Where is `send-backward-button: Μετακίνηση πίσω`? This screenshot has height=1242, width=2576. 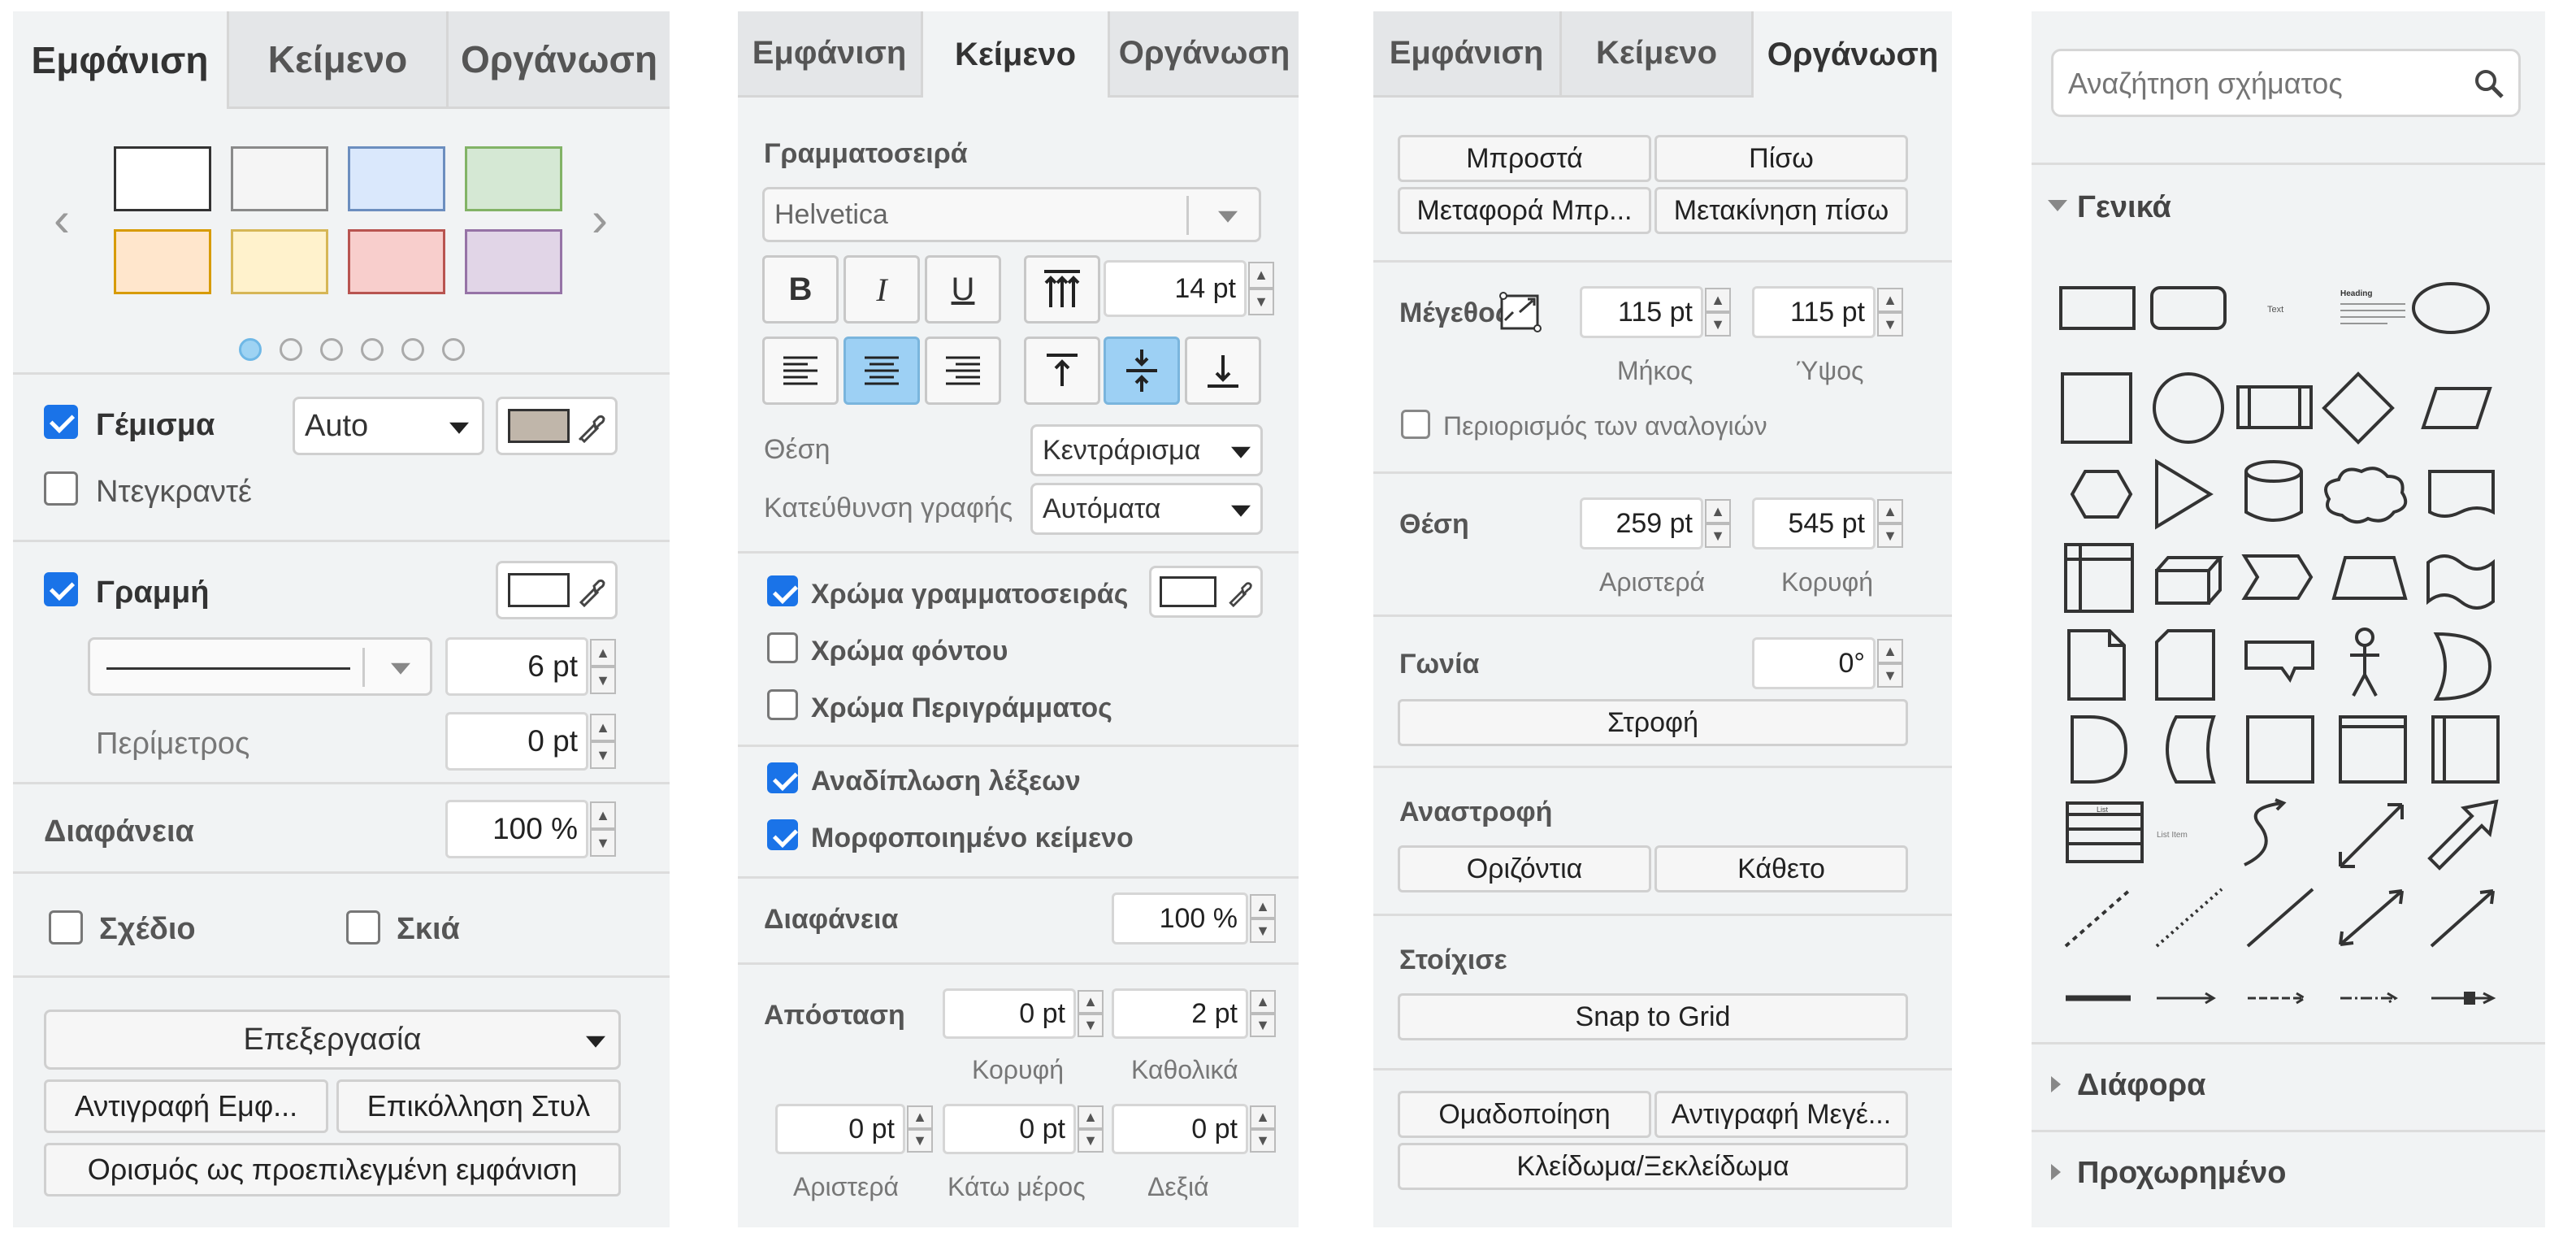 send-backward-button: Μετακίνηση πίσω is located at coordinates (1781, 210).